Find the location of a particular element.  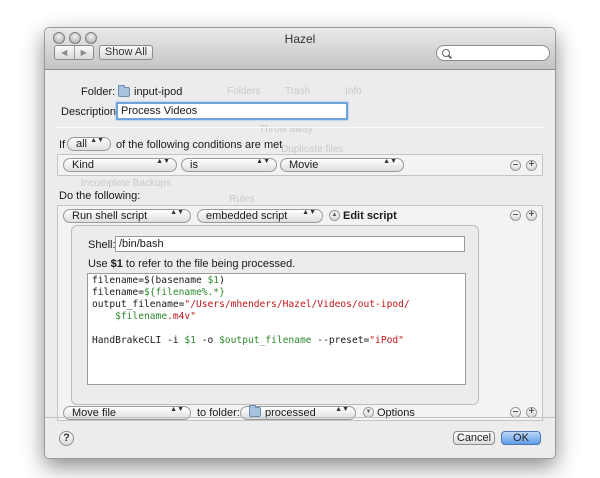

script-source-value: embedded script is located at coordinates (247, 216).